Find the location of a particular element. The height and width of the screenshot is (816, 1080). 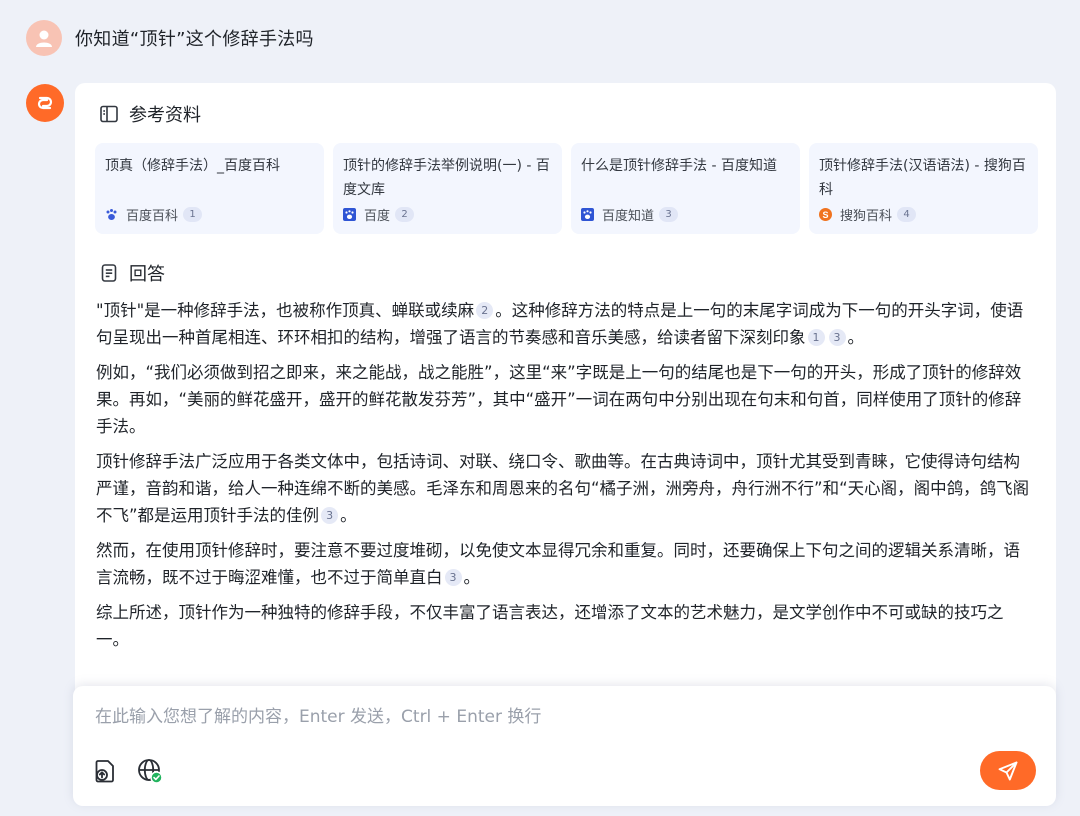

references-header: 参考资料 is located at coordinates (150, 114).